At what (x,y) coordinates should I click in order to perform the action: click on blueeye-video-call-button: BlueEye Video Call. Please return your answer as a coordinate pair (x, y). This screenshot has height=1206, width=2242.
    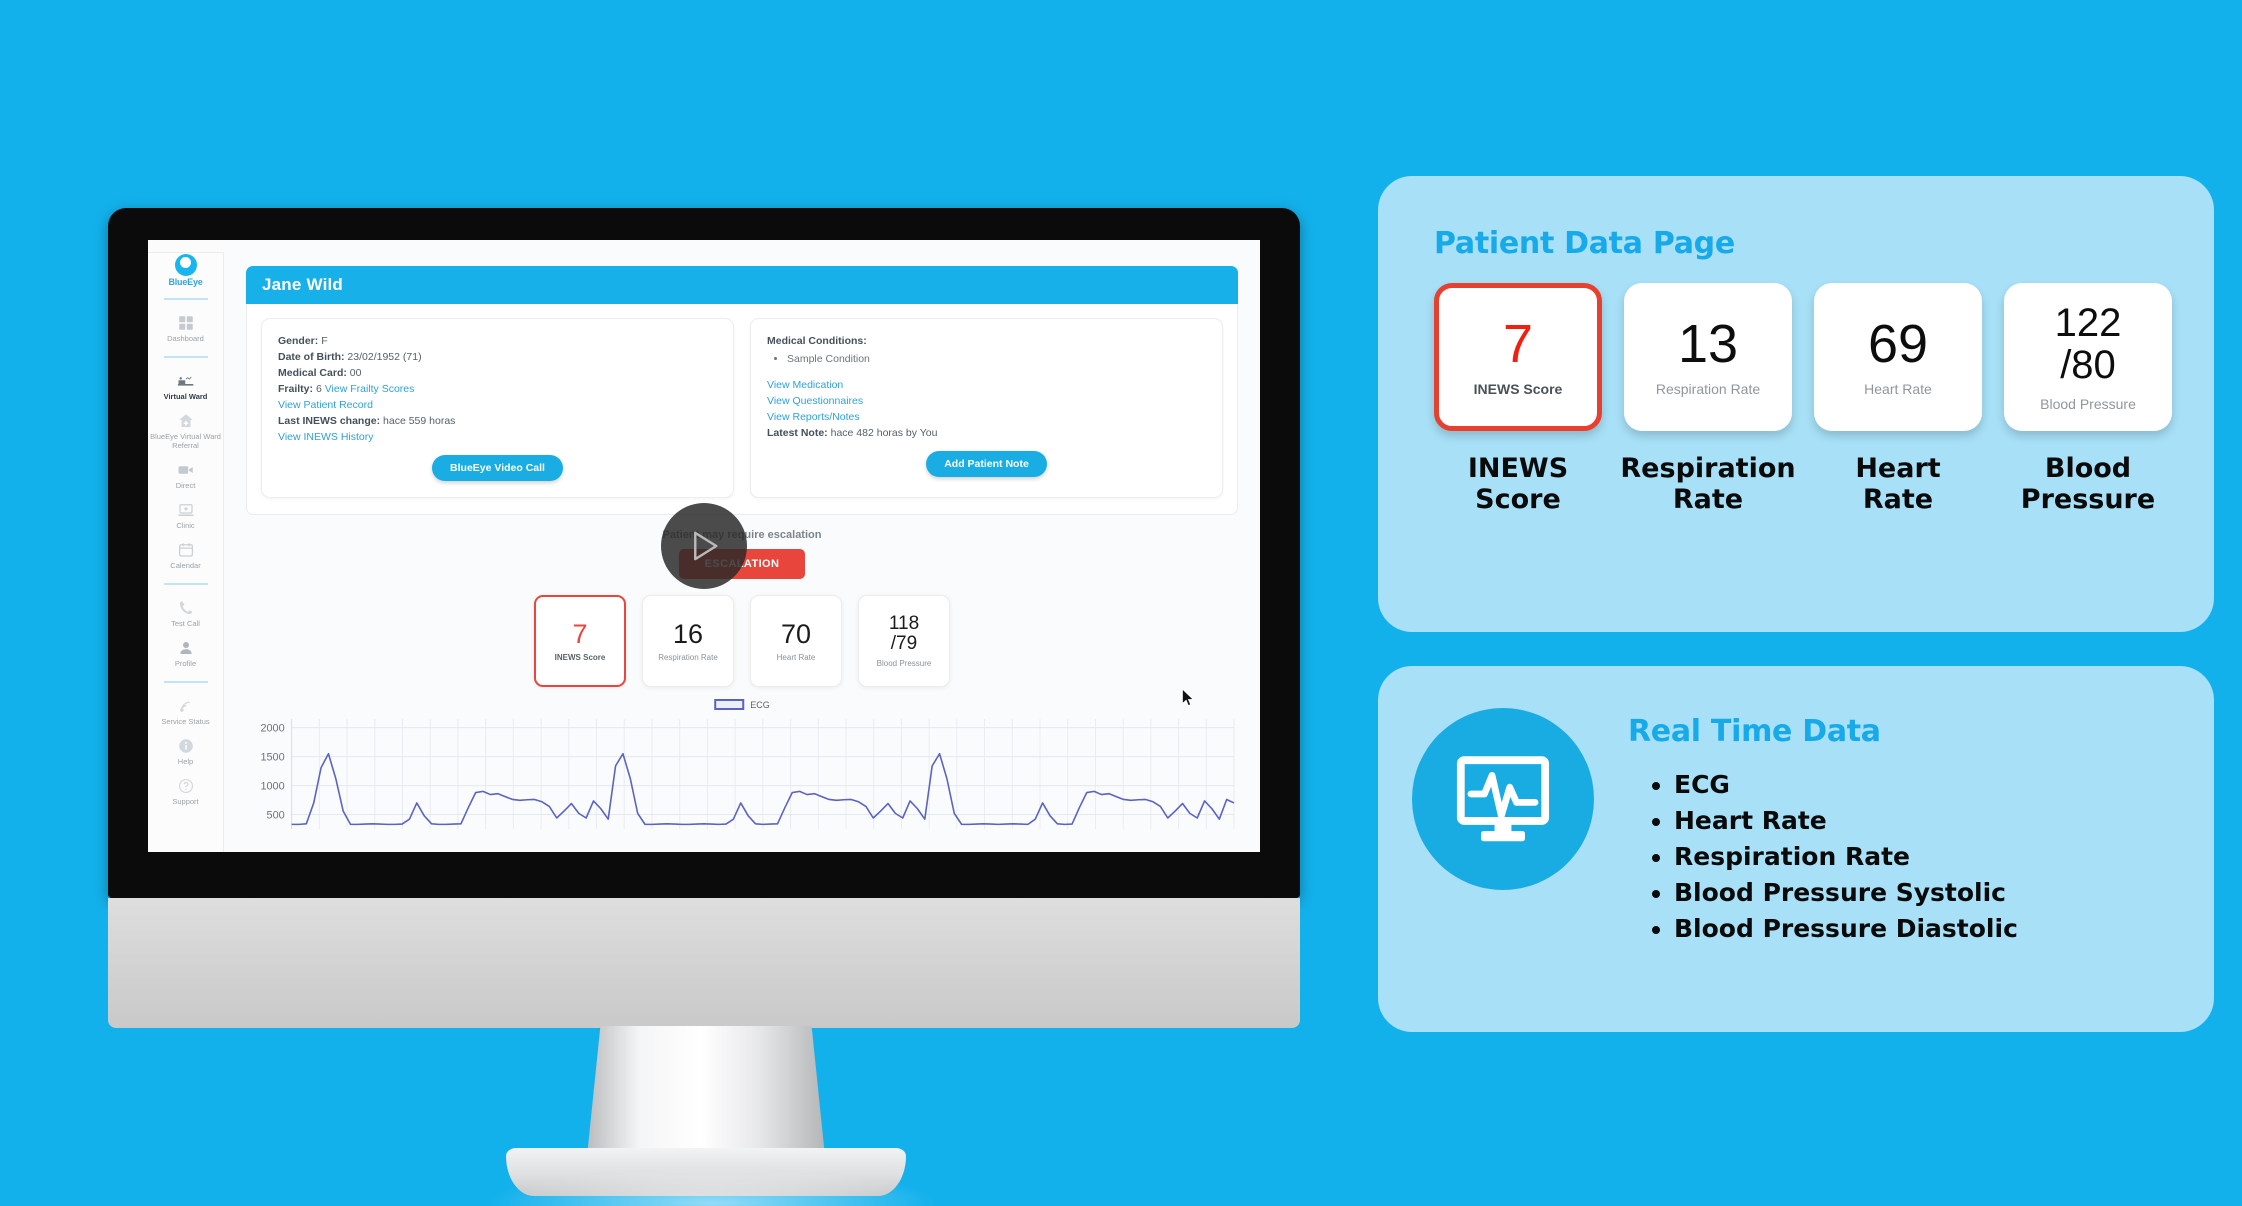
    Looking at the image, I should click on (497, 468).